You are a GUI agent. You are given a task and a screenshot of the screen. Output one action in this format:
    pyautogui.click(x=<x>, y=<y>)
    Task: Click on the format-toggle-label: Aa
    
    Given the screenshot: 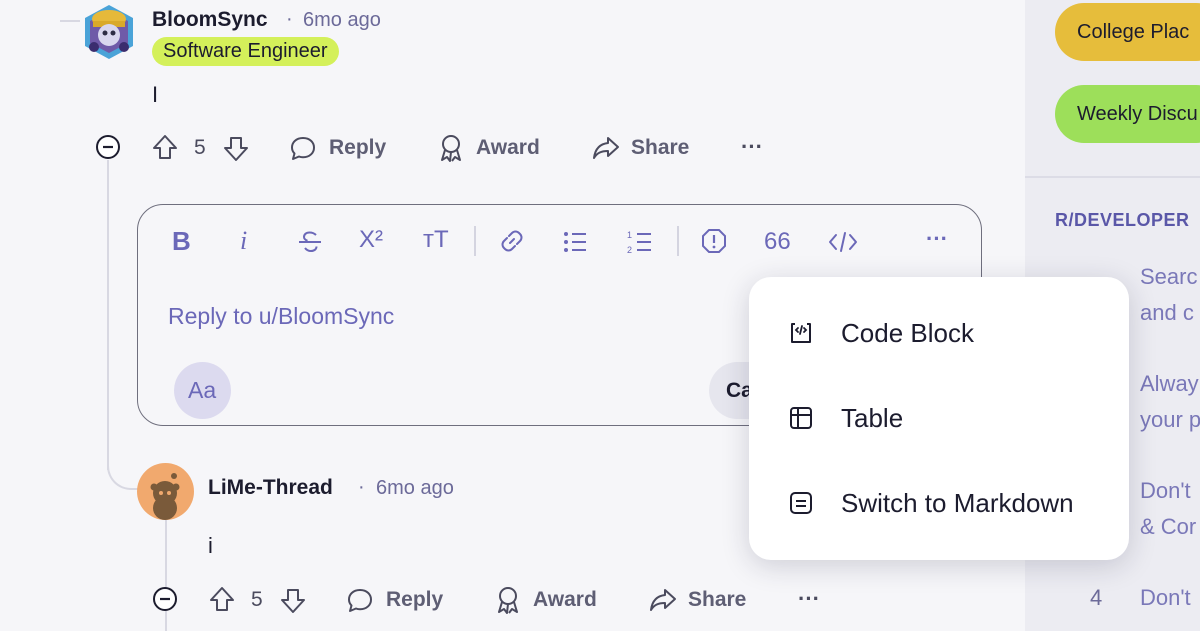 What is the action you would take?
    pyautogui.click(x=202, y=390)
    